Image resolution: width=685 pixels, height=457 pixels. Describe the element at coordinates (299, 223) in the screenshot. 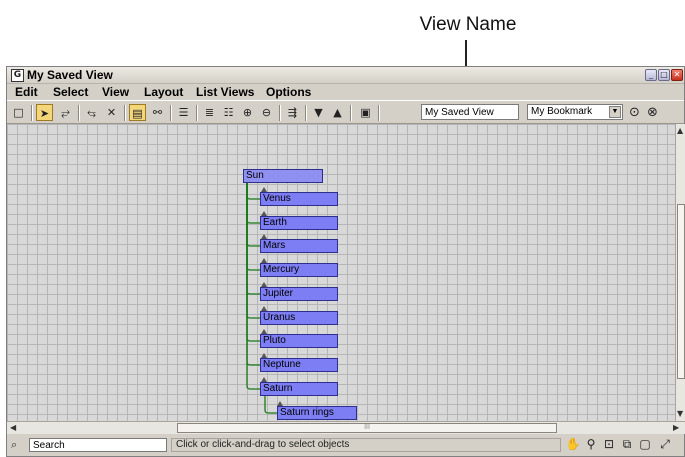

I see `graph-node: Earth` at that location.